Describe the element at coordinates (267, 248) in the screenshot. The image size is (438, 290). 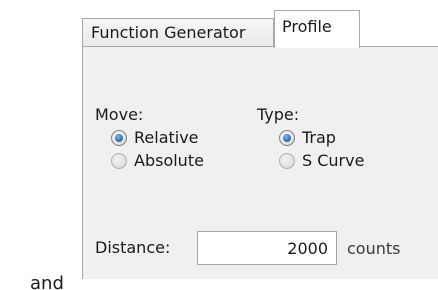
I see `distance-input` at that location.